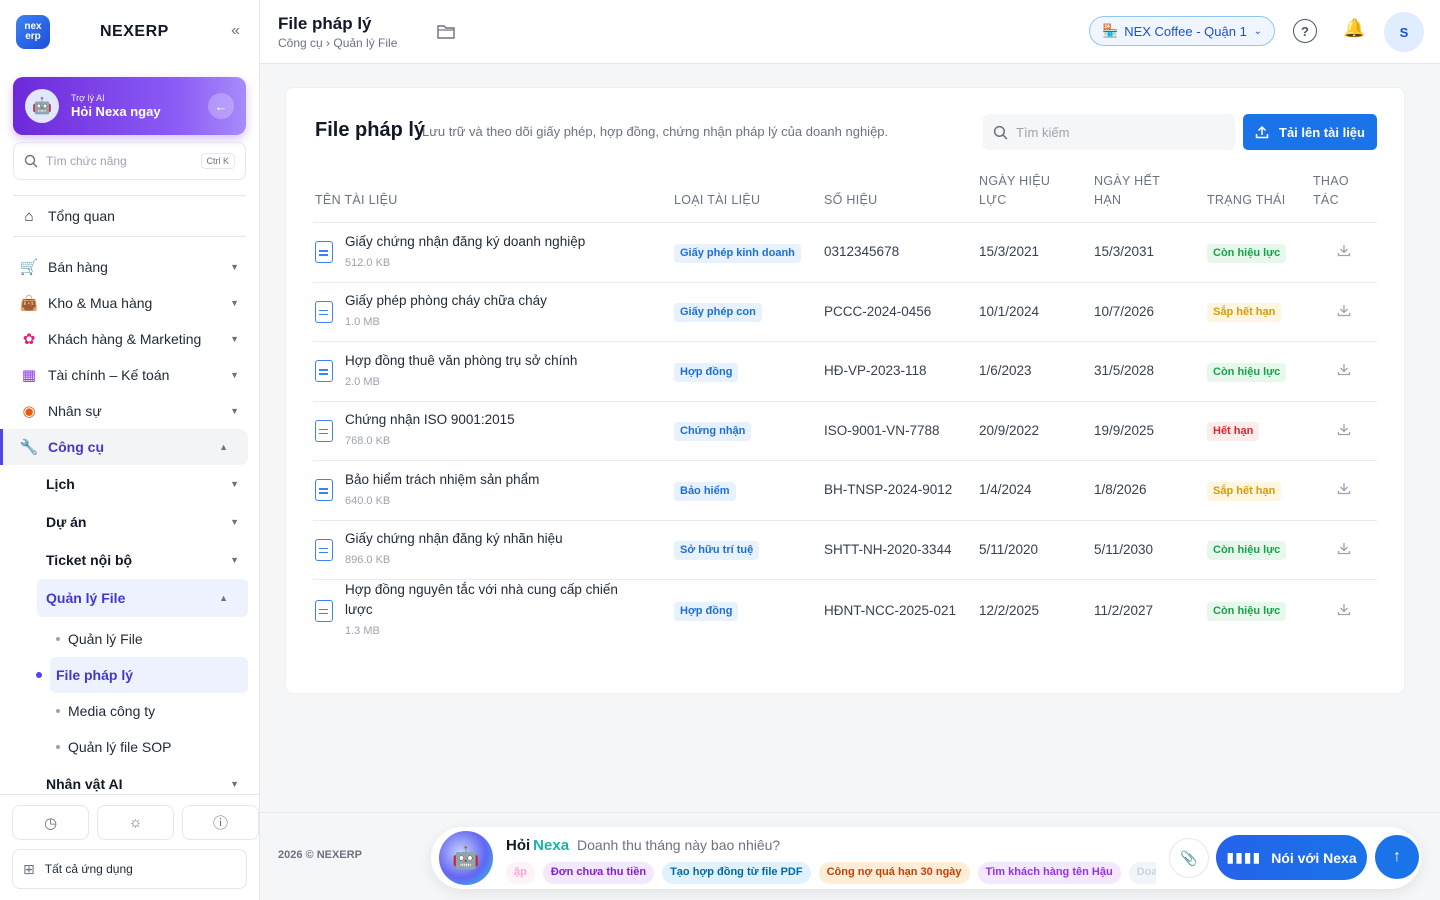 This screenshot has width=1440, height=900. What do you see at coordinates (1397, 857) in the screenshot?
I see `send-arrow-icon: ↑` at bounding box center [1397, 857].